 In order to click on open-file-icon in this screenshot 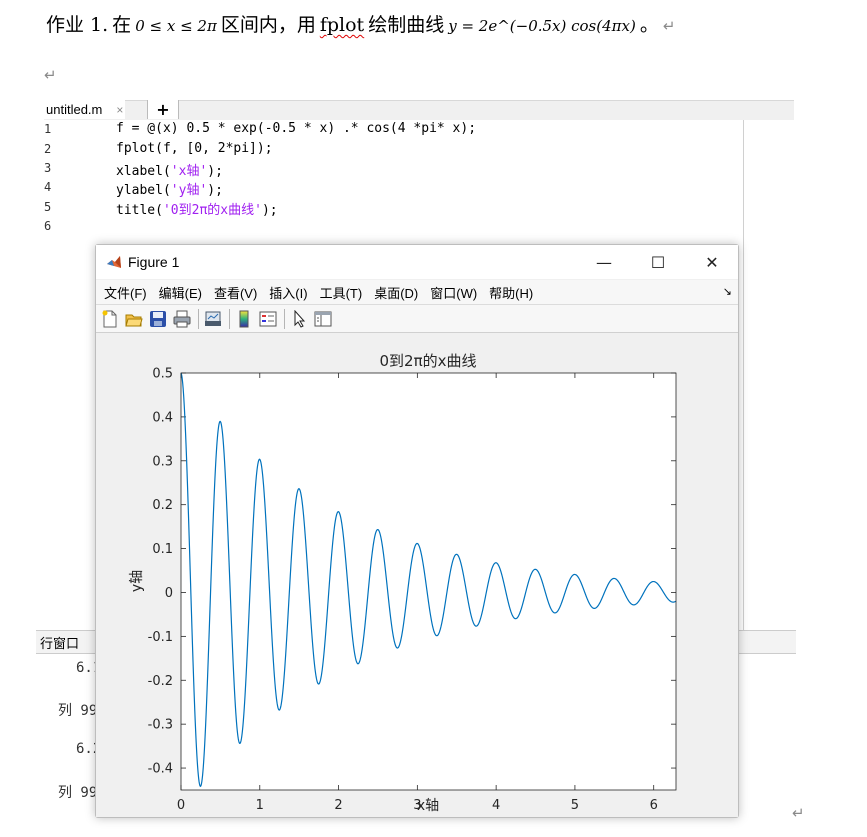, I will do `click(134, 319)`.